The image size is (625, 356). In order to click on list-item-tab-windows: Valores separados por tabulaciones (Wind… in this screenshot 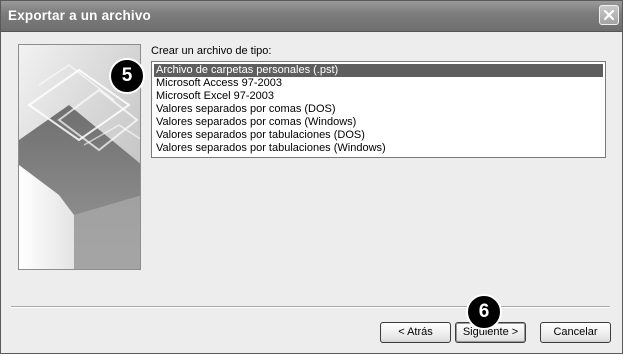, I will do `click(378, 148)`.